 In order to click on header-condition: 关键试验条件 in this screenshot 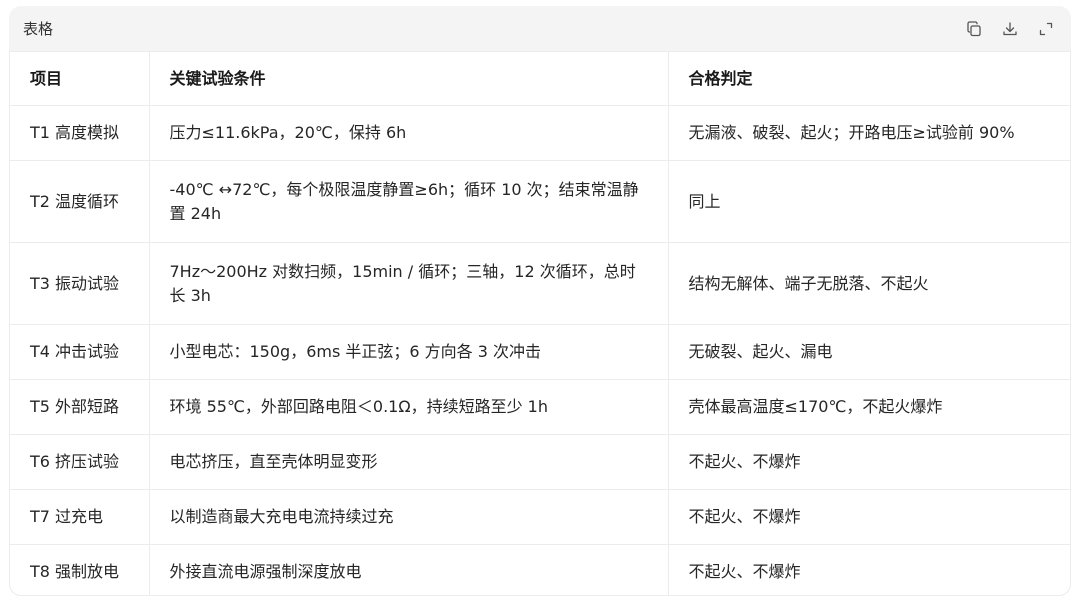, I will do `click(408, 79)`.